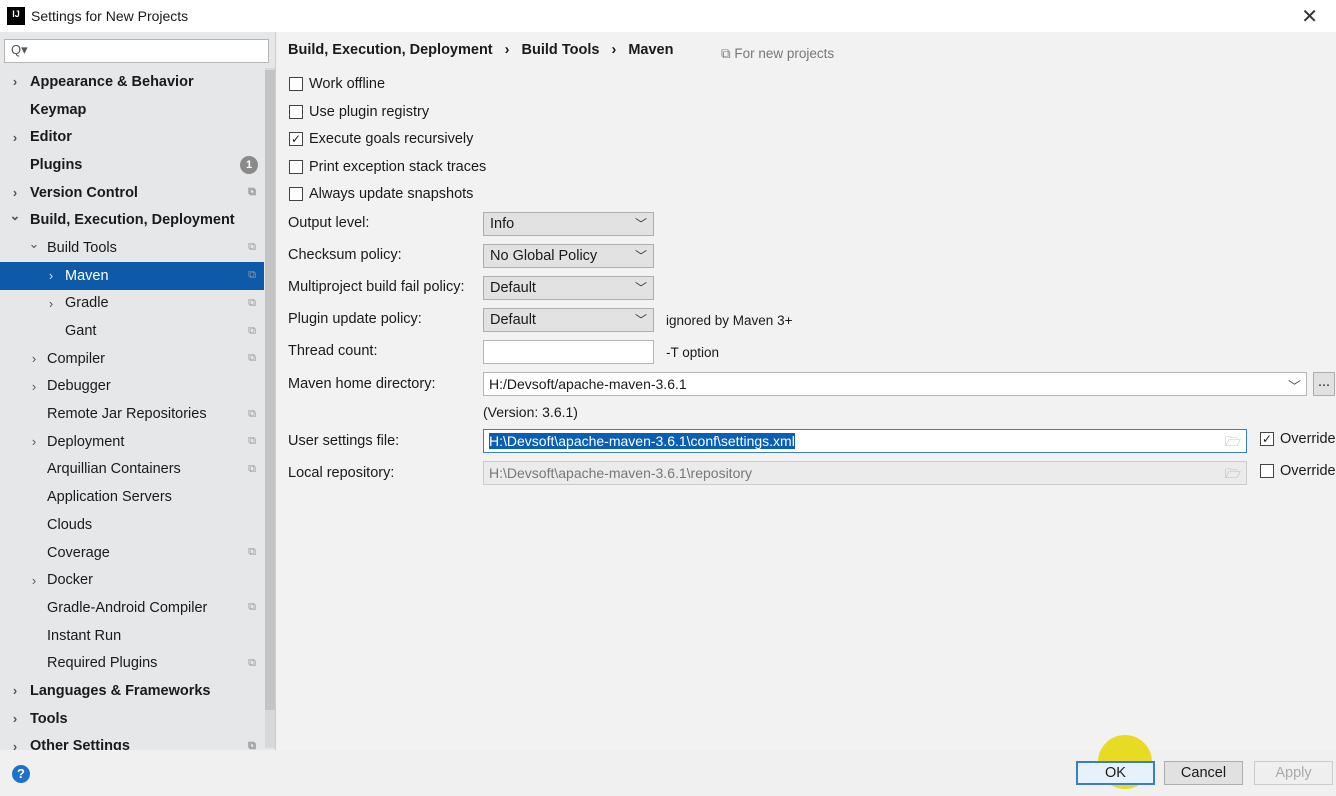 The height and width of the screenshot is (796, 1336). Describe the element at coordinates (132, 442) in the screenshot. I see `tree-item: › Deployment ⧉` at that location.